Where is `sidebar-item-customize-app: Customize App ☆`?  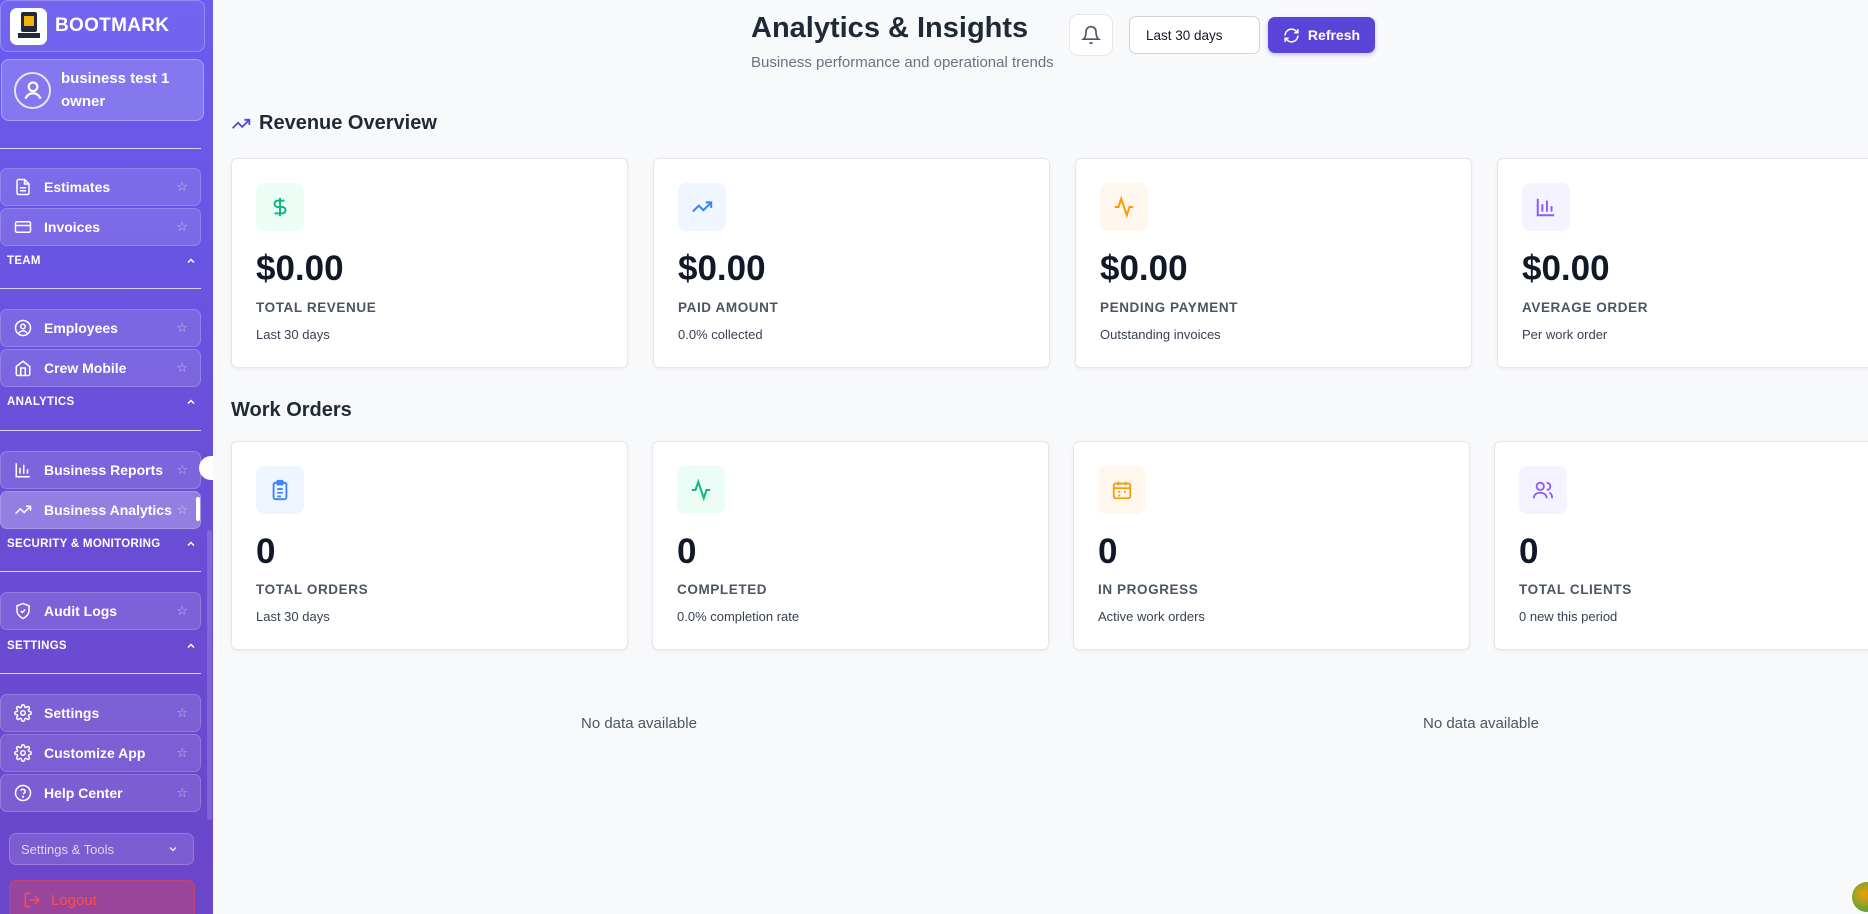 sidebar-item-customize-app: Customize App ☆ is located at coordinates (100, 753).